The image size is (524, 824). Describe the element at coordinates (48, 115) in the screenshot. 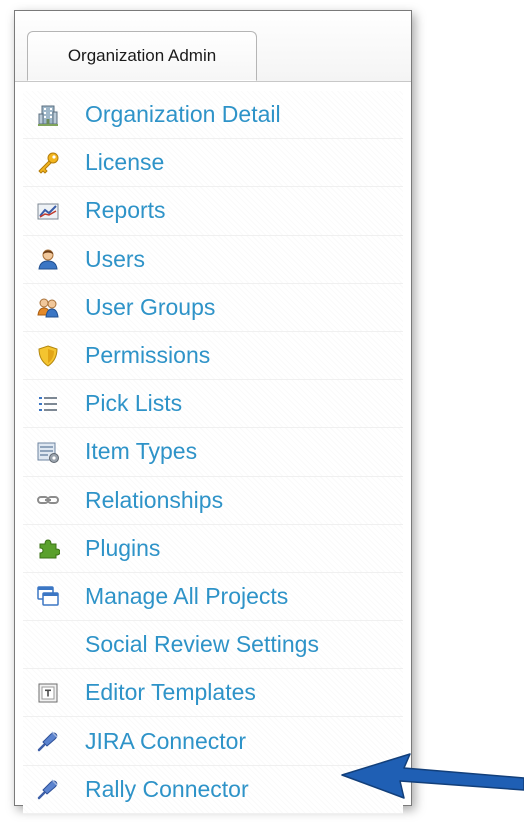

I see `building-icon` at that location.